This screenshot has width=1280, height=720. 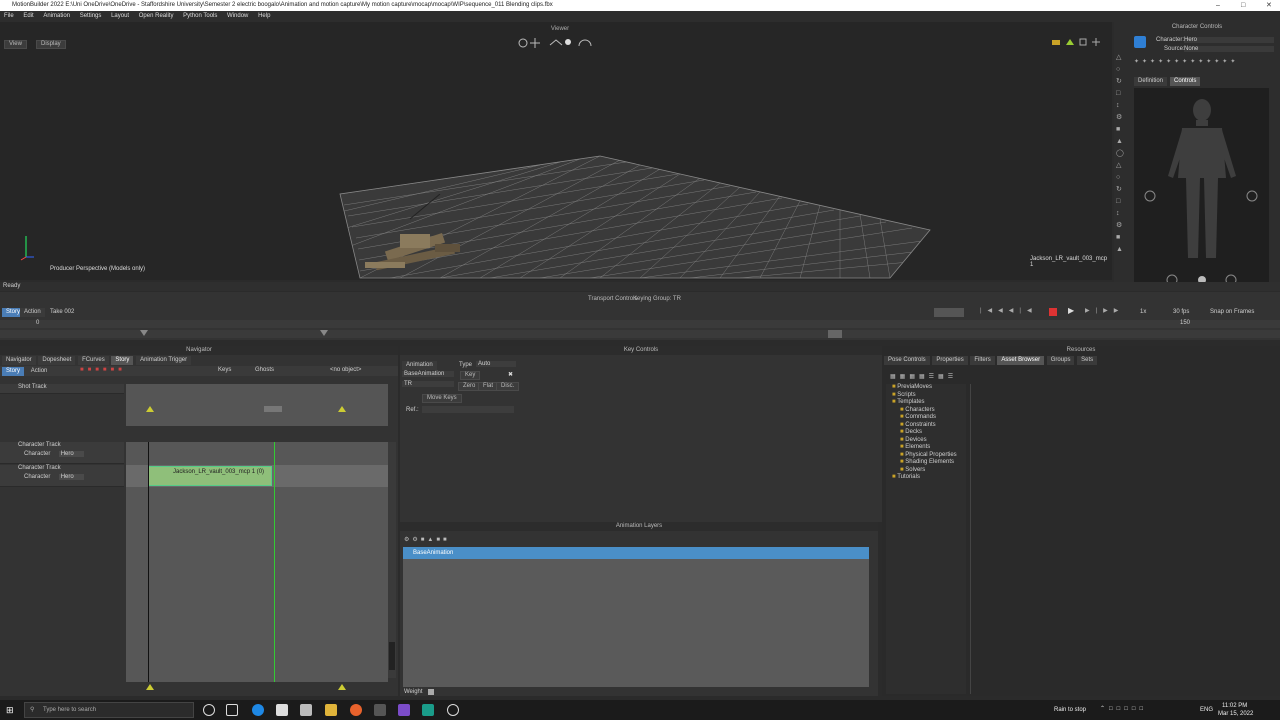 What do you see at coordinates (555, 43) in the screenshot?
I see `viewer-nav-icons` at bounding box center [555, 43].